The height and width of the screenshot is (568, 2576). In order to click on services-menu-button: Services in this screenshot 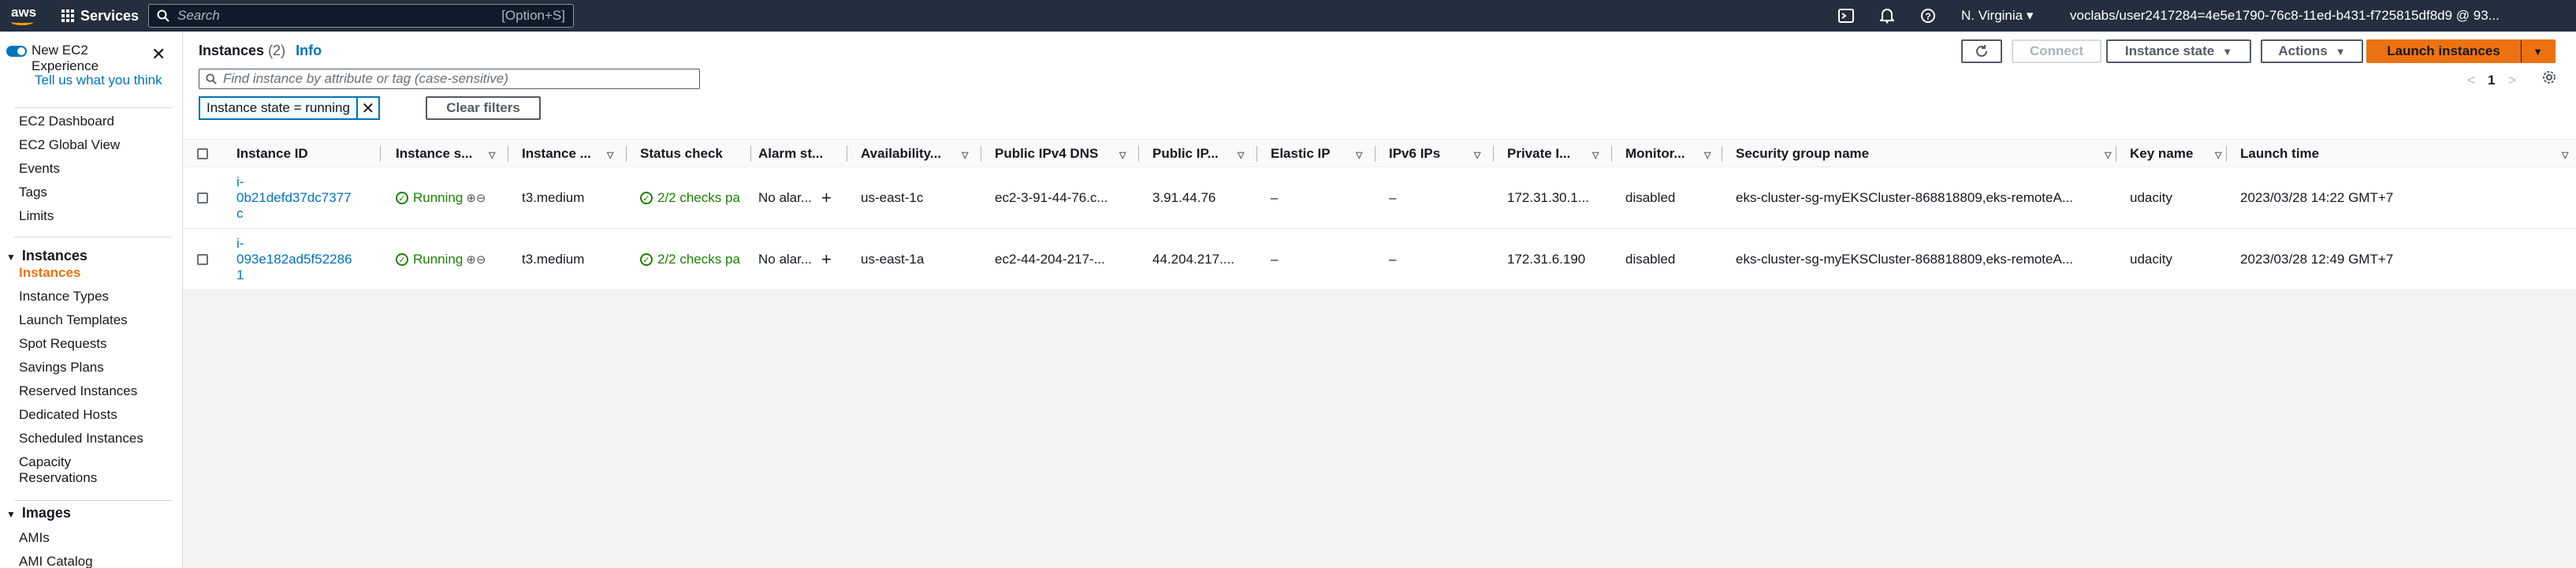, I will do `click(100, 16)`.